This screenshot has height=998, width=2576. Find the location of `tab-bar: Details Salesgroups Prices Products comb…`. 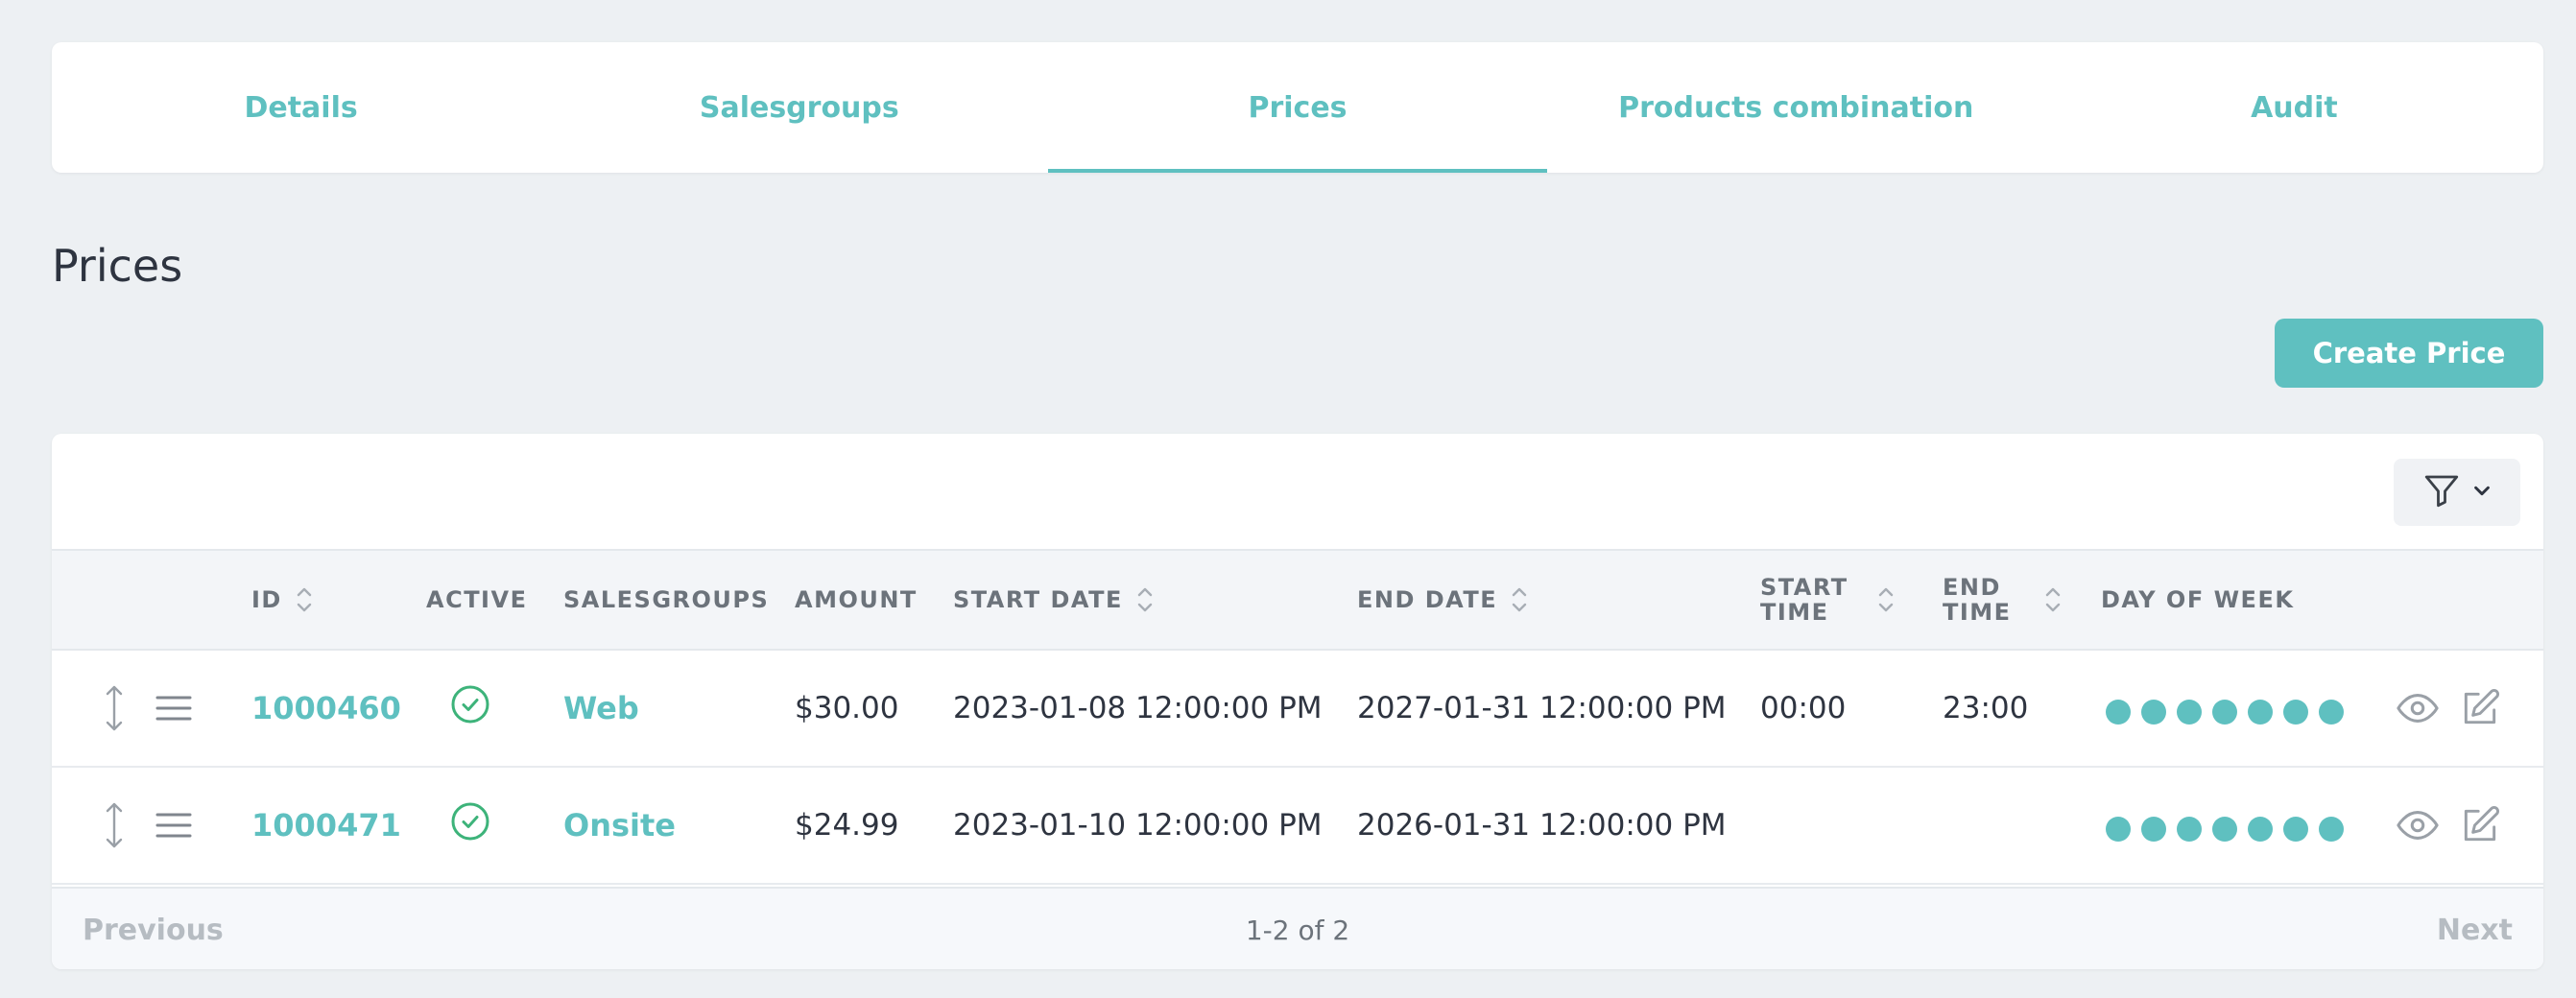

tab-bar: Details Salesgroups Prices Products comb… is located at coordinates (1297, 107).